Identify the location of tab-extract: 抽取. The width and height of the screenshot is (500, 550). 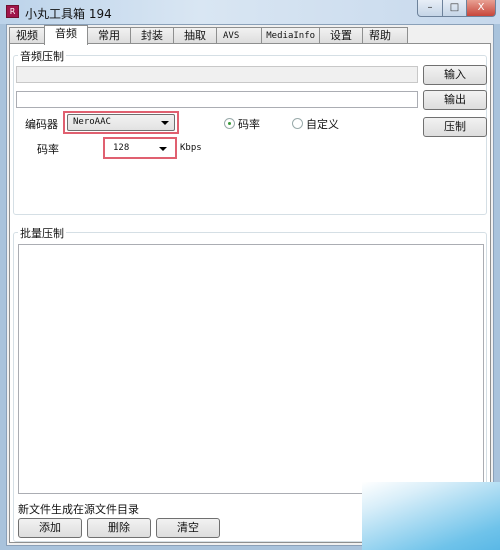
(195, 35).